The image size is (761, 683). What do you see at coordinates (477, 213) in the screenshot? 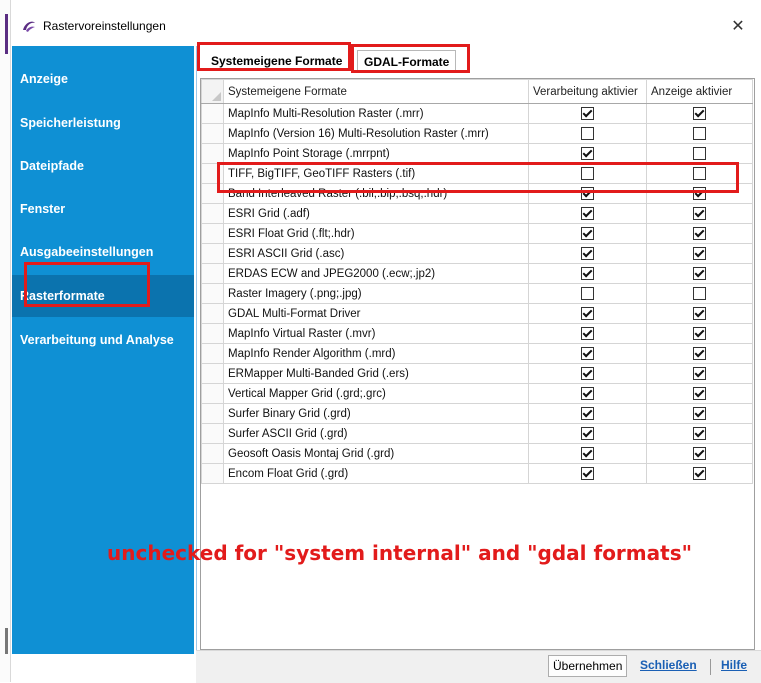
I see `table-row: ESRI Grid (.adf)` at bounding box center [477, 213].